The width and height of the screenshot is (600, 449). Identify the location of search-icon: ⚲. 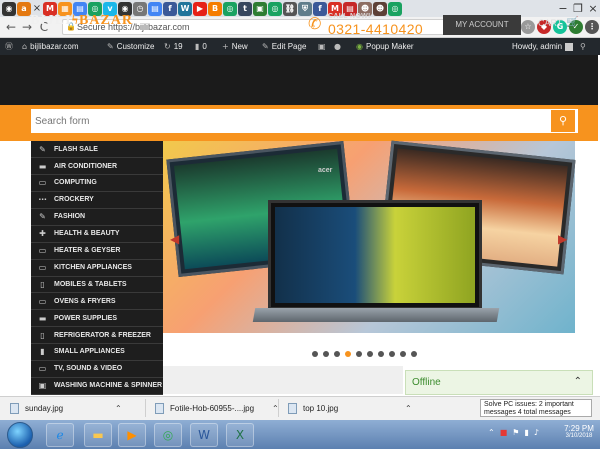
(563, 120).